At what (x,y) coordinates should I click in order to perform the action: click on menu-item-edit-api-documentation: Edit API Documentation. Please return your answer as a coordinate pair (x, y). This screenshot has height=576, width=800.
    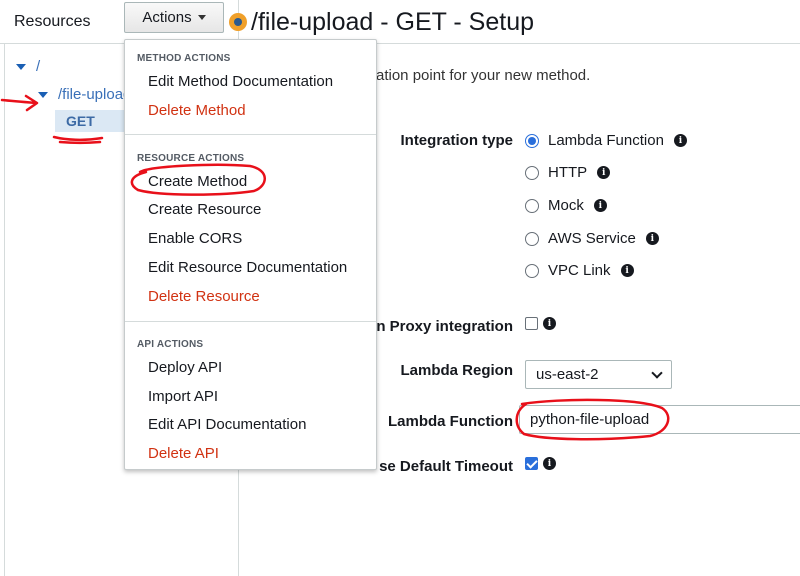
    Looking at the image, I should click on (227, 424).